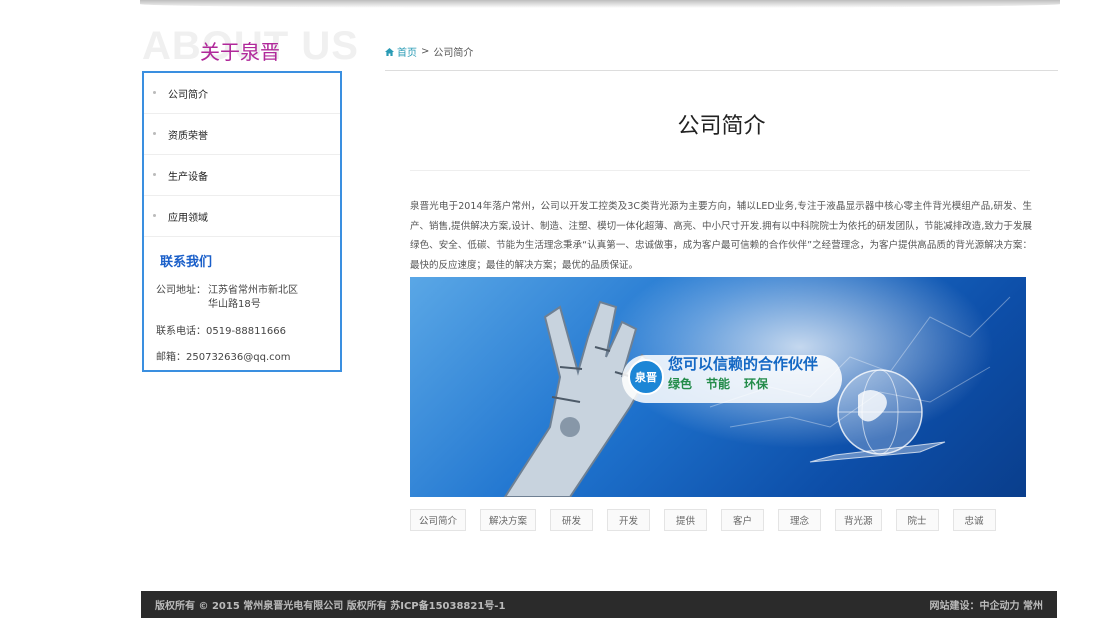 Image resolution: width=1100 pixels, height=618 pixels. What do you see at coordinates (800, 520) in the screenshot?
I see `tag-item: 理念` at bounding box center [800, 520].